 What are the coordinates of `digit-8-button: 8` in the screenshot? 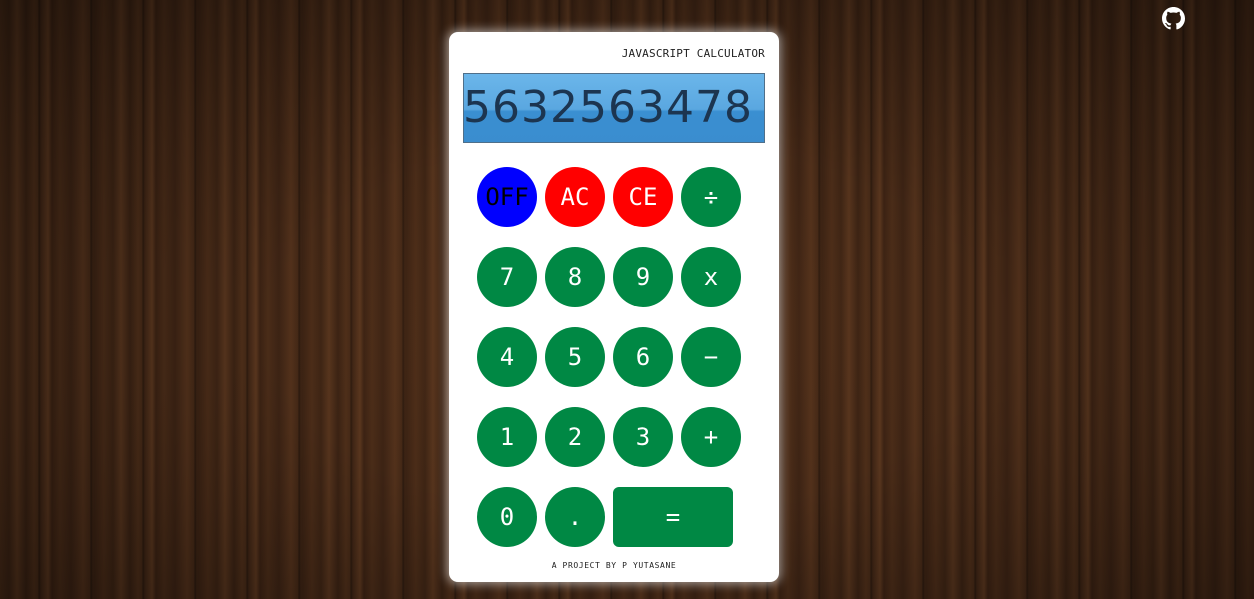 It's located at (575, 277).